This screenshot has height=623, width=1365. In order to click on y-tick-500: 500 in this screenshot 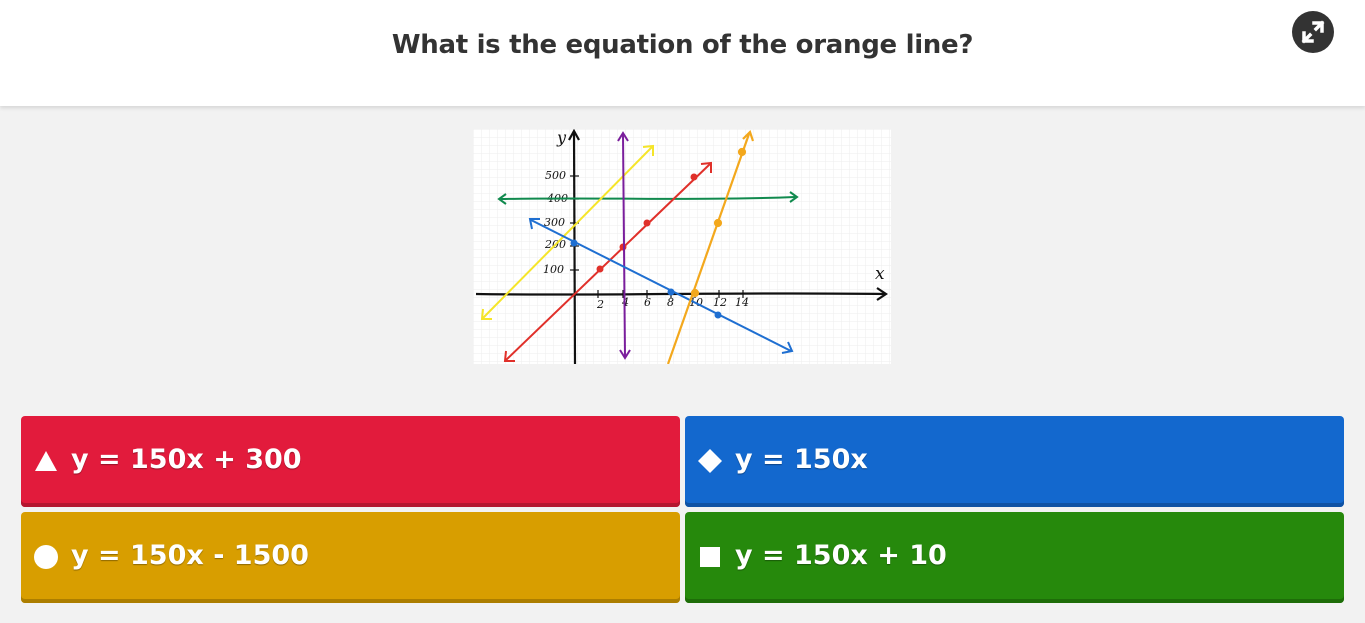, I will do `click(555, 175)`.